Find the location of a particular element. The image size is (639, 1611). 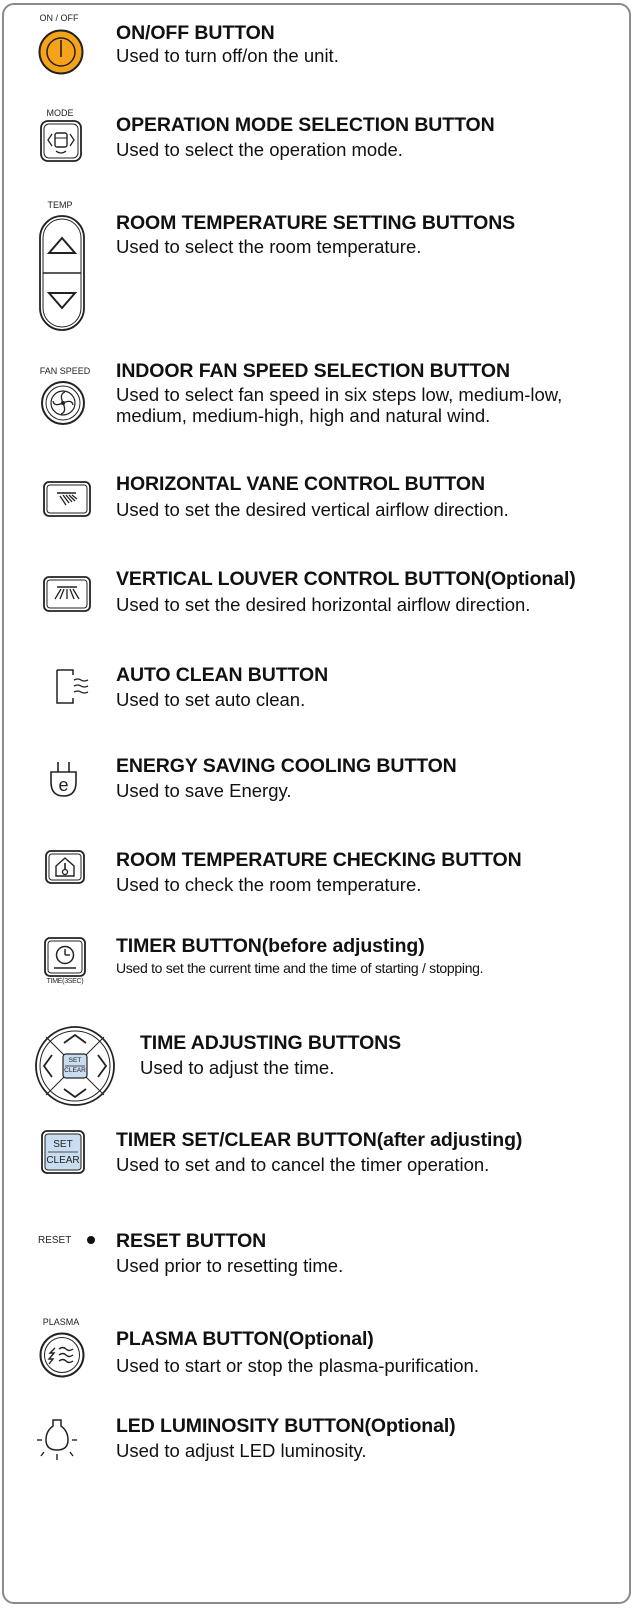

energy-desc: Used to save Energy. is located at coordinates (204, 790).